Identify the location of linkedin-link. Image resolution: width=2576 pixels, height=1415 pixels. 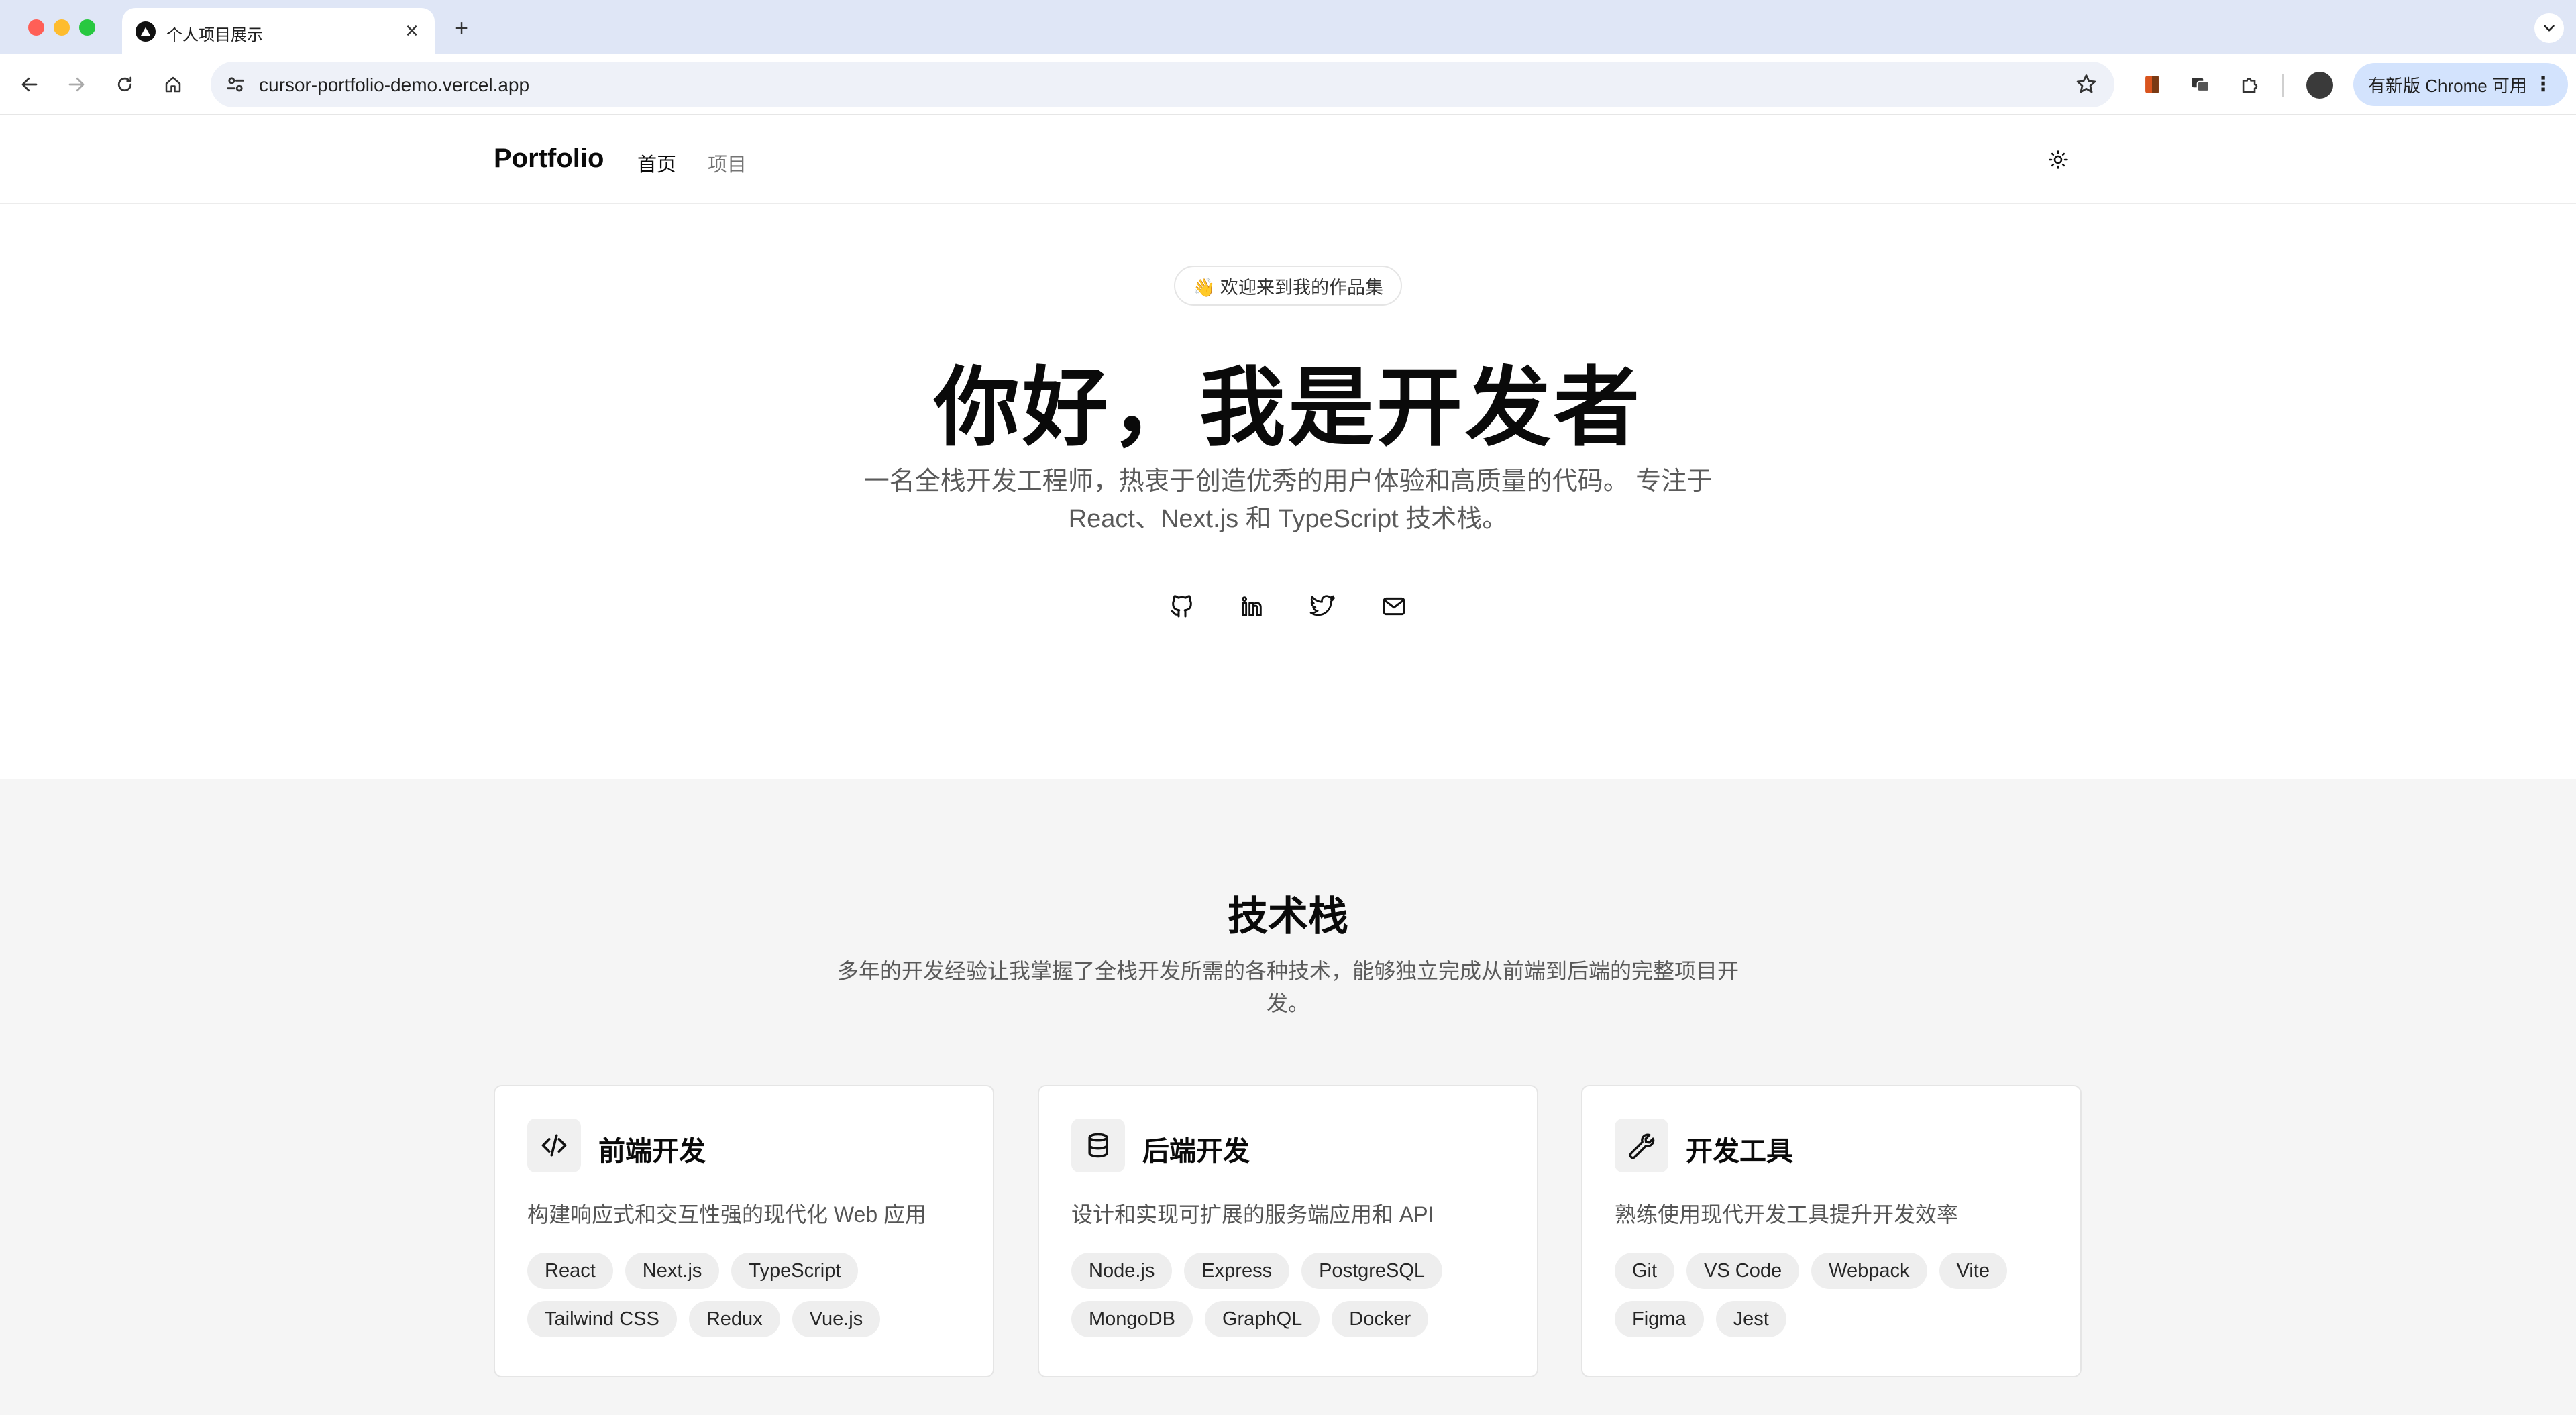
(1252, 606).